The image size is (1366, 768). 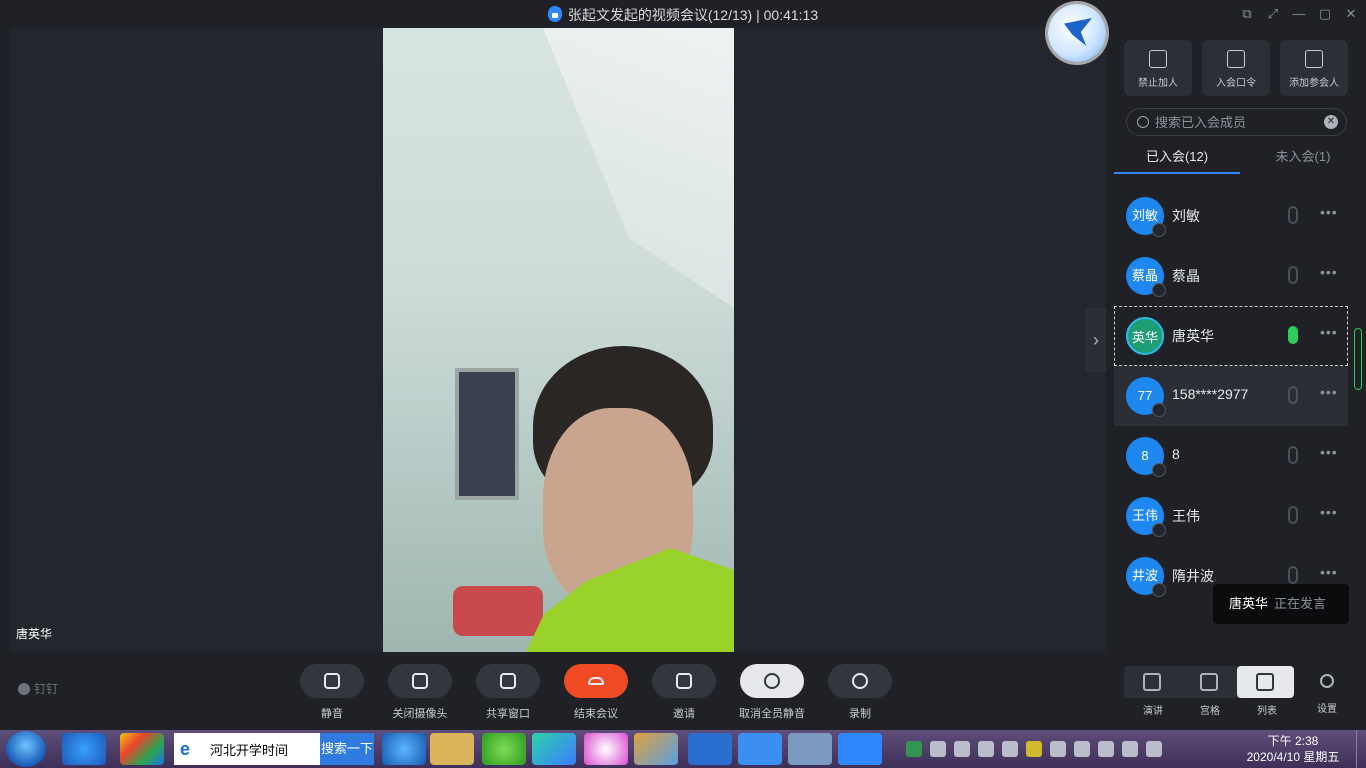 I want to click on tab-joined: 已入会(12), so click(x=1177, y=160).